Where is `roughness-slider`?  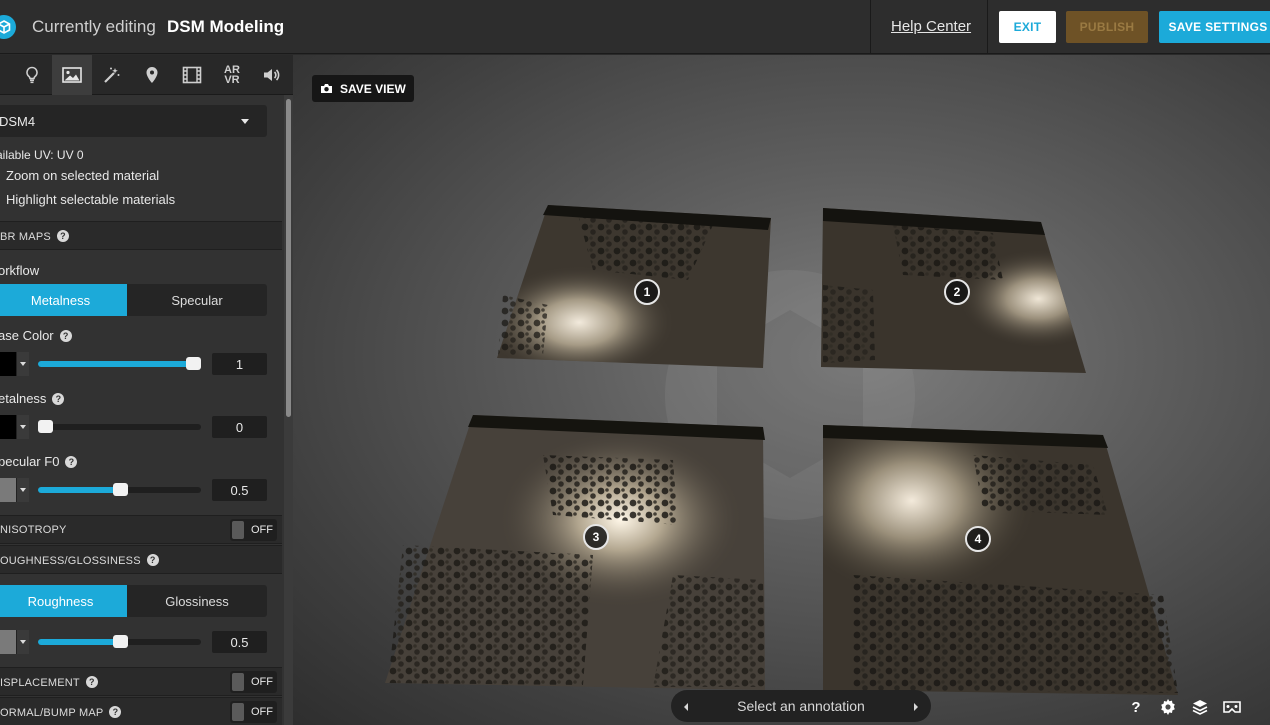 roughness-slider is located at coordinates (119, 641).